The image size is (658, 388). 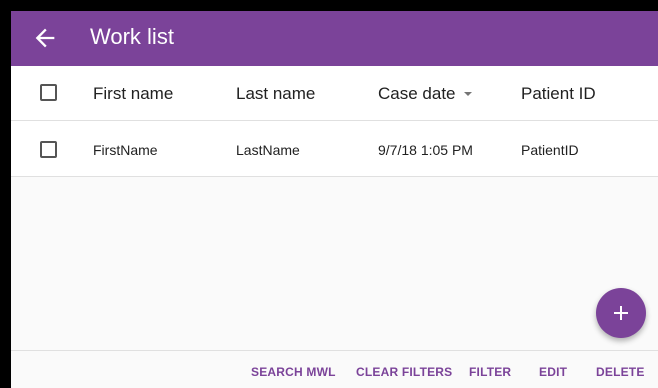 I want to click on search-mwl-button: SEARCH MWL, so click(x=293, y=372).